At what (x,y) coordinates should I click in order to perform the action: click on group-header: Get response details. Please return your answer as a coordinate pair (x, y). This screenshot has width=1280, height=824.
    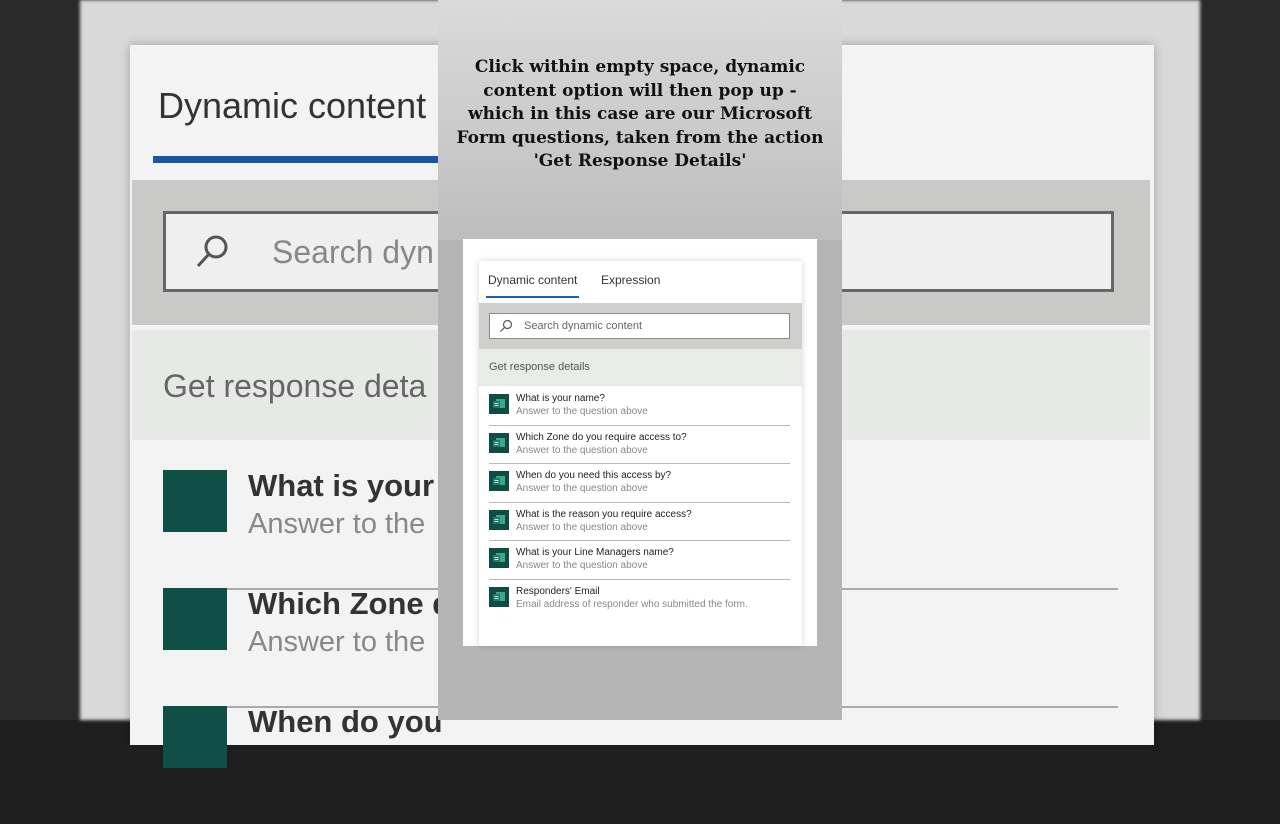
    Looking at the image, I should click on (640, 367).